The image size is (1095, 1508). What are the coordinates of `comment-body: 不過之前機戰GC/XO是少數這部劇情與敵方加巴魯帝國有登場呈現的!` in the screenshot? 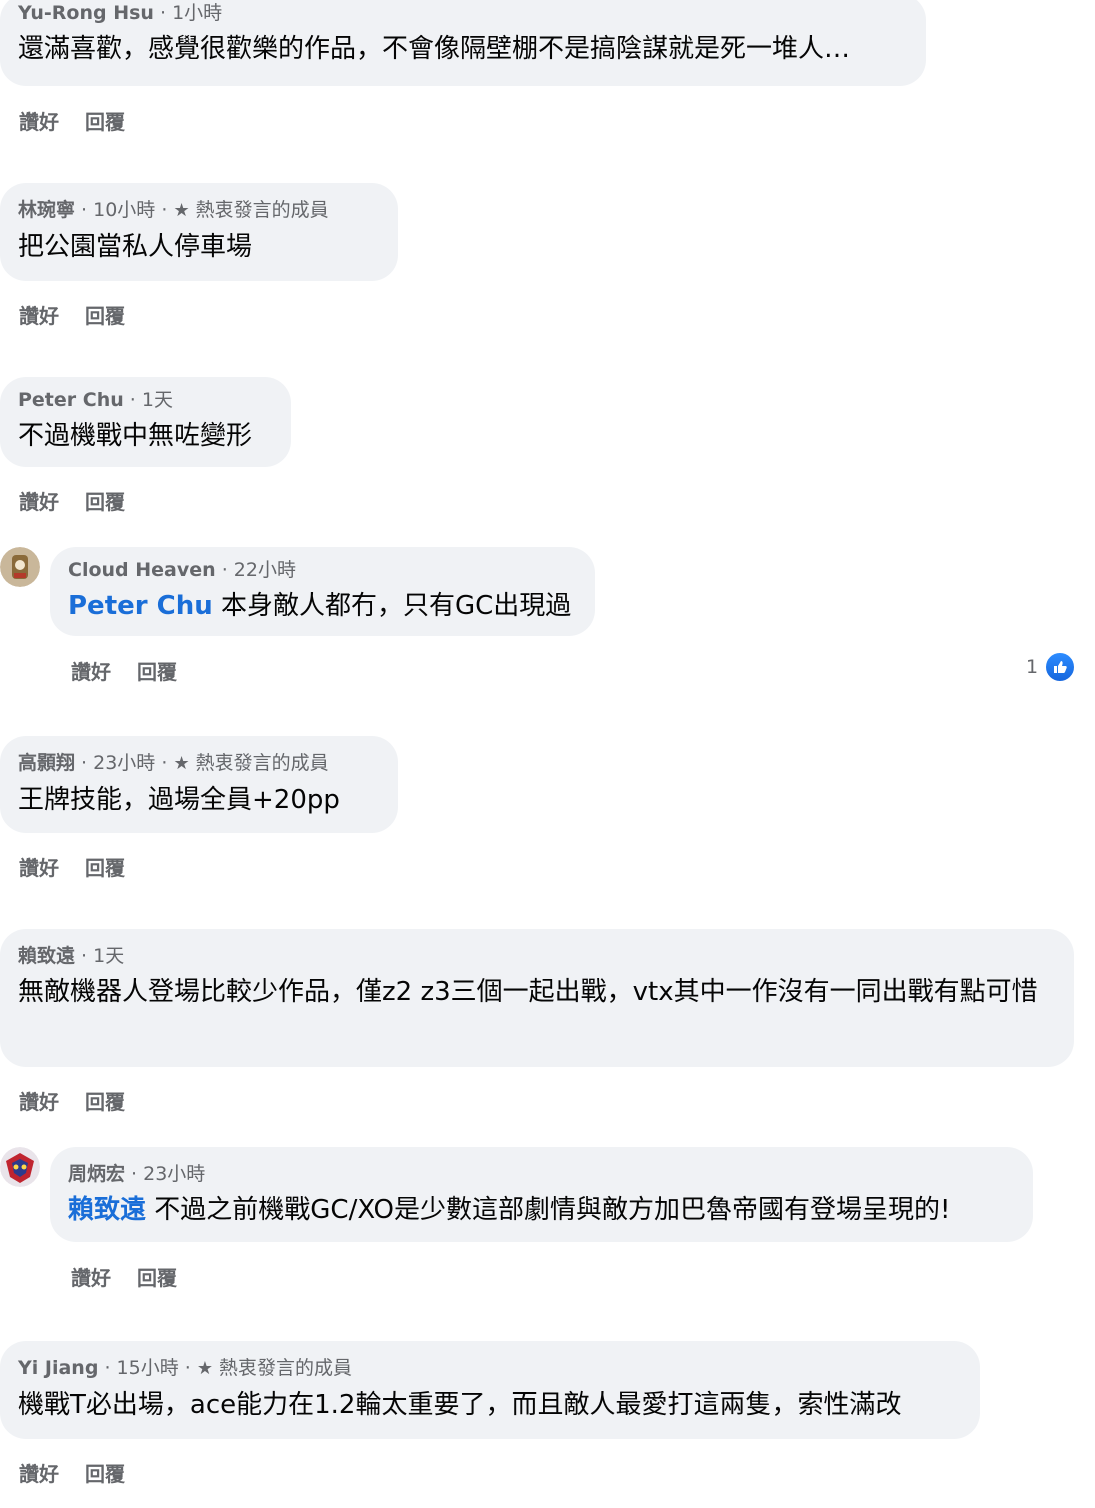 It's located at (548, 1210).